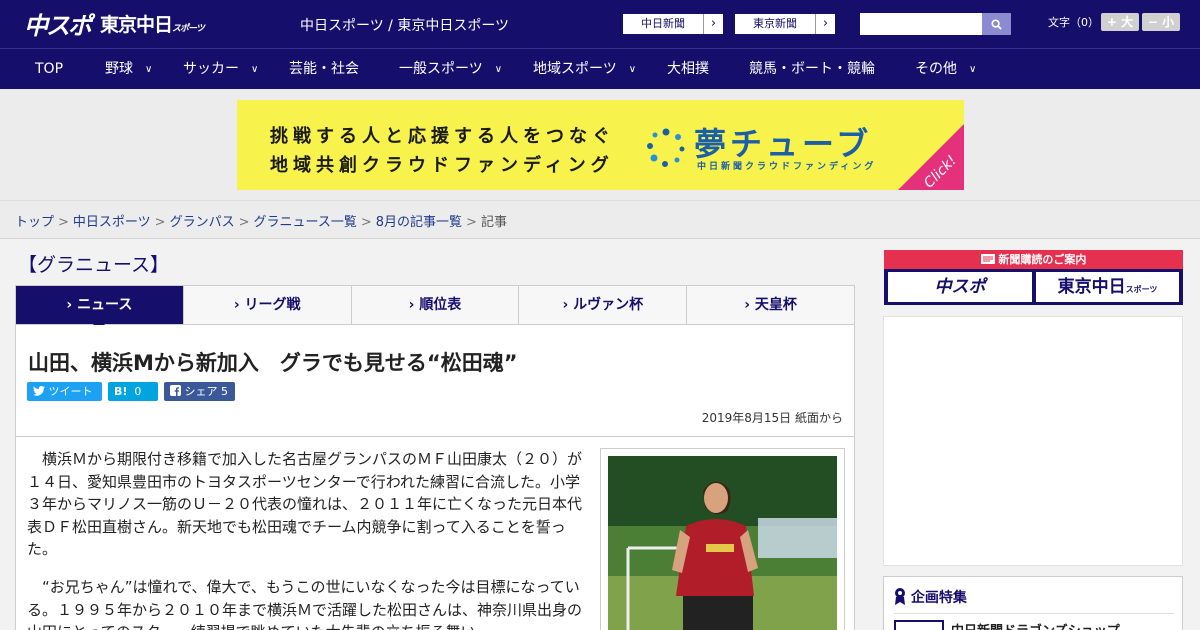 The height and width of the screenshot is (630, 1200). What do you see at coordinates (128, 69) in the screenshot?
I see `nav-item-baseball: 野球 ∨` at bounding box center [128, 69].